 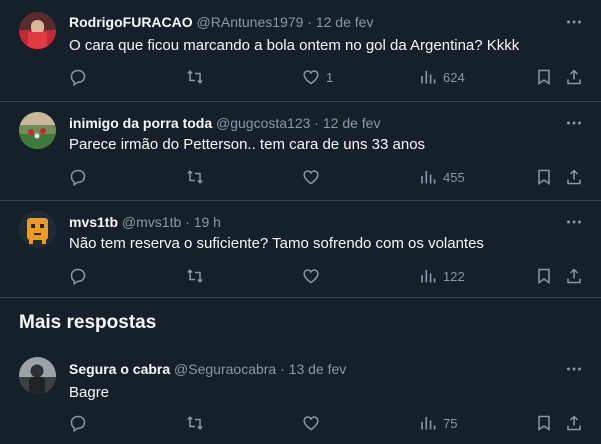 I want to click on tweet-header: Segura o cabra @Seguraocabra · 13 de fev, so click(x=207, y=369).